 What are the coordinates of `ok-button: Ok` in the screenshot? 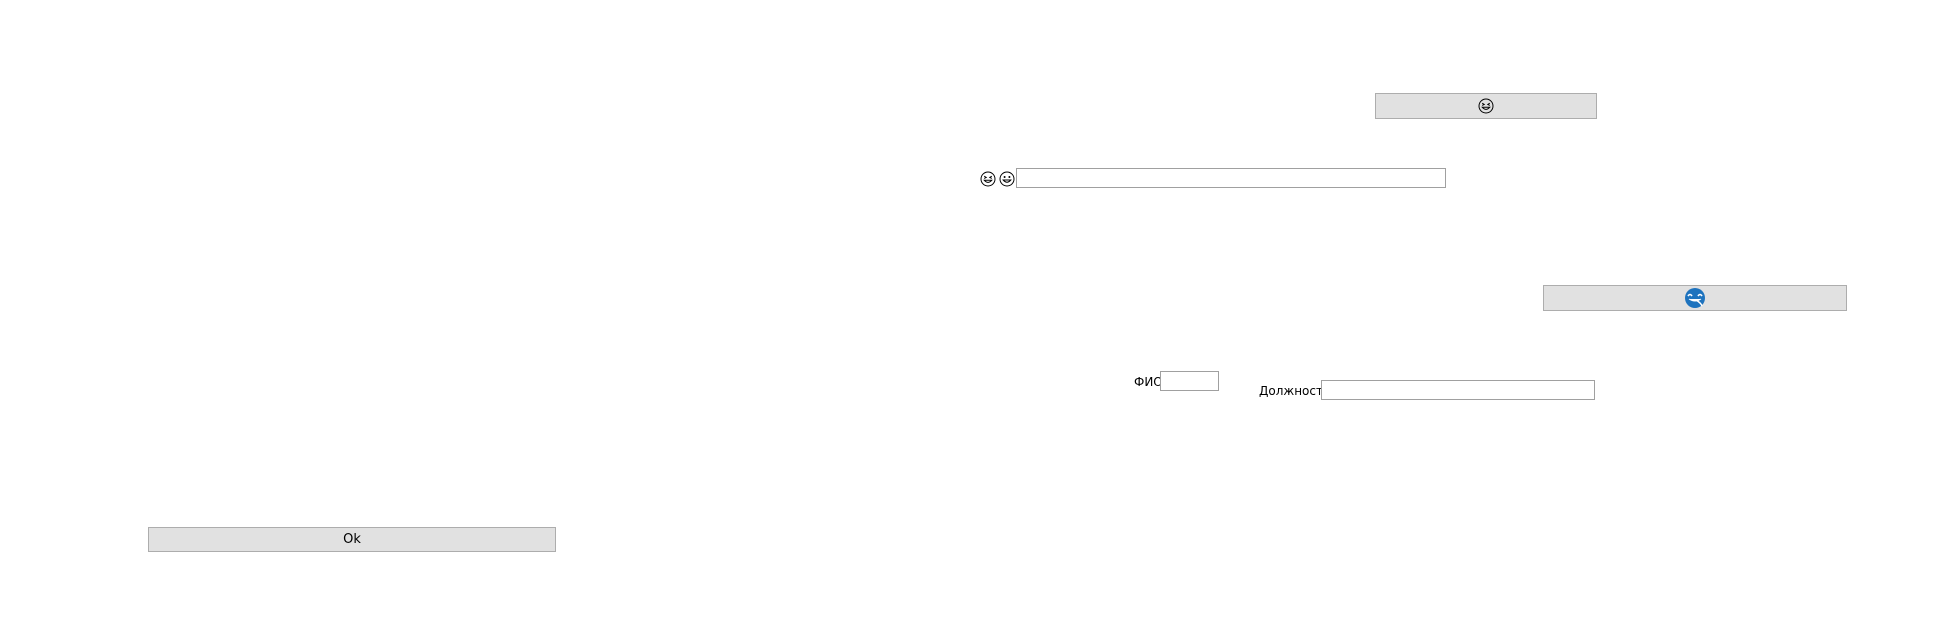 It's located at (352, 539).